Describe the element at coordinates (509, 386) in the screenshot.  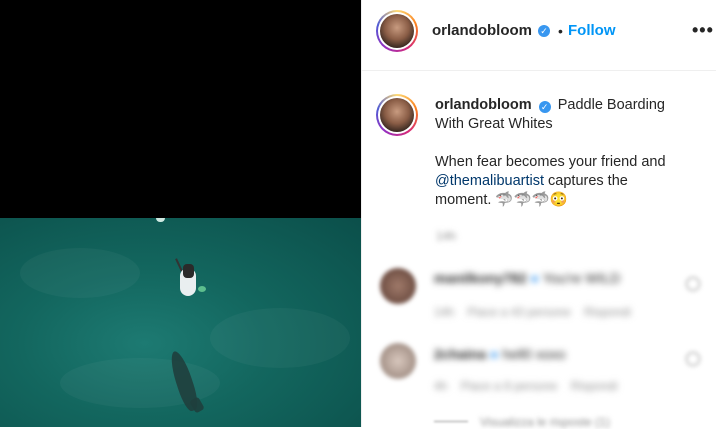
I see `comment-2-likes: Piace a 8 persone` at that location.